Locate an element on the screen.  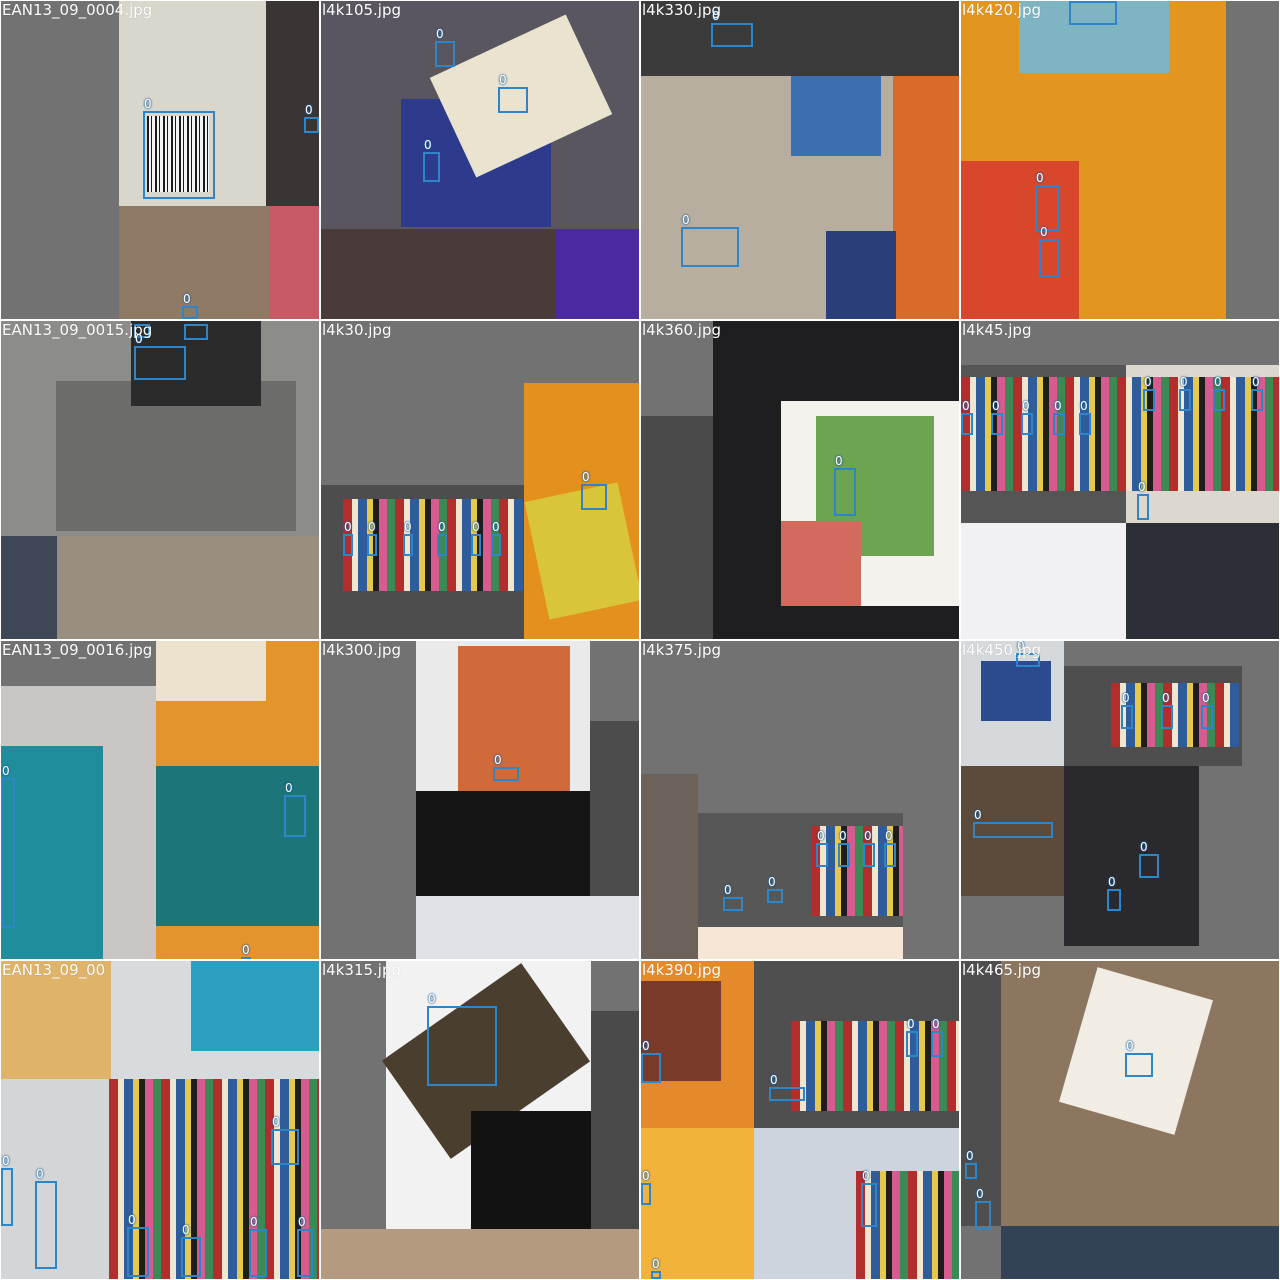
mosaic-tile: 0 0 0 0 0 0 l4k375.jpg is located at coordinates (800, 800).